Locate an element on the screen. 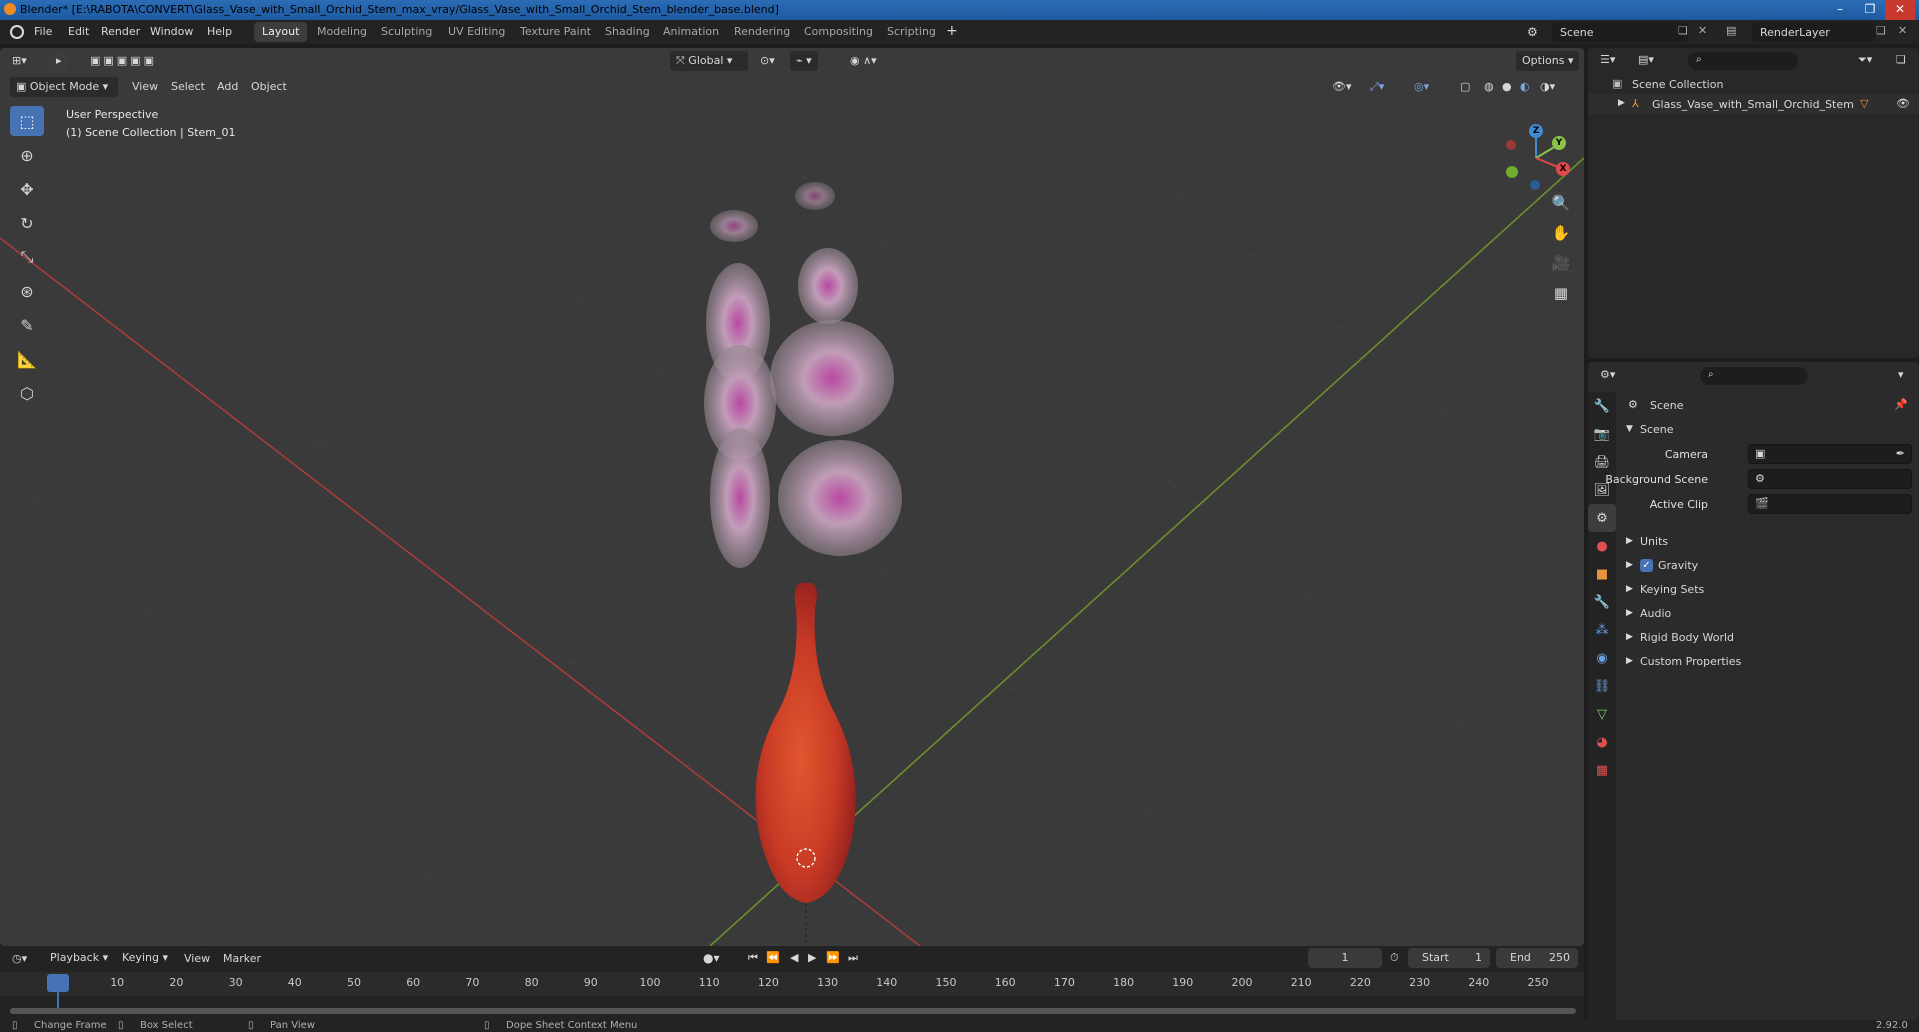  new-scene-icon: ❏ is located at coordinates (1683, 30).